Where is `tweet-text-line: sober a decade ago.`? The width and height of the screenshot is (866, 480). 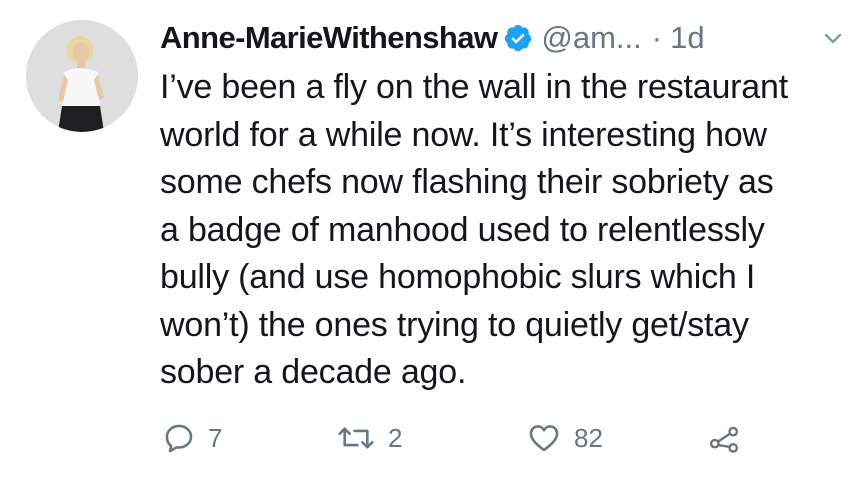 tweet-text-line: sober a decade ago. is located at coordinates (313, 372).